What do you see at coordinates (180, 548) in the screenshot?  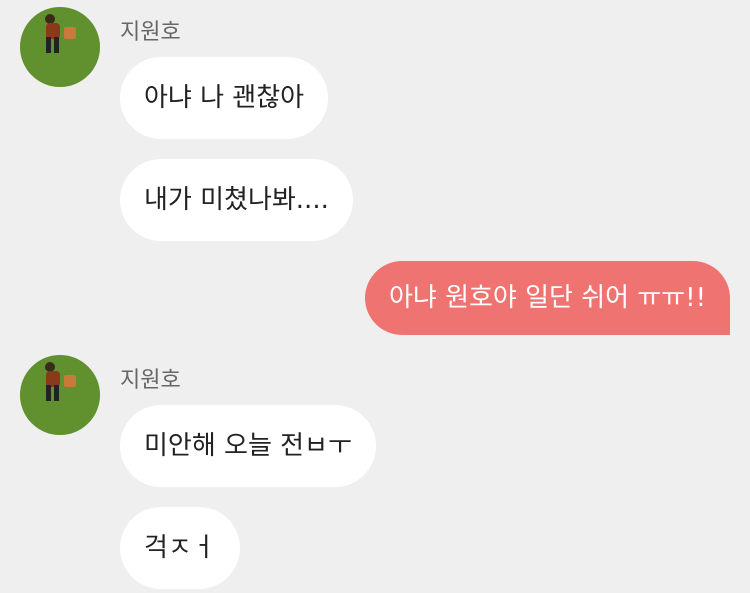 I see `message-bubble: 걱ㅈㅓ` at bounding box center [180, 548].